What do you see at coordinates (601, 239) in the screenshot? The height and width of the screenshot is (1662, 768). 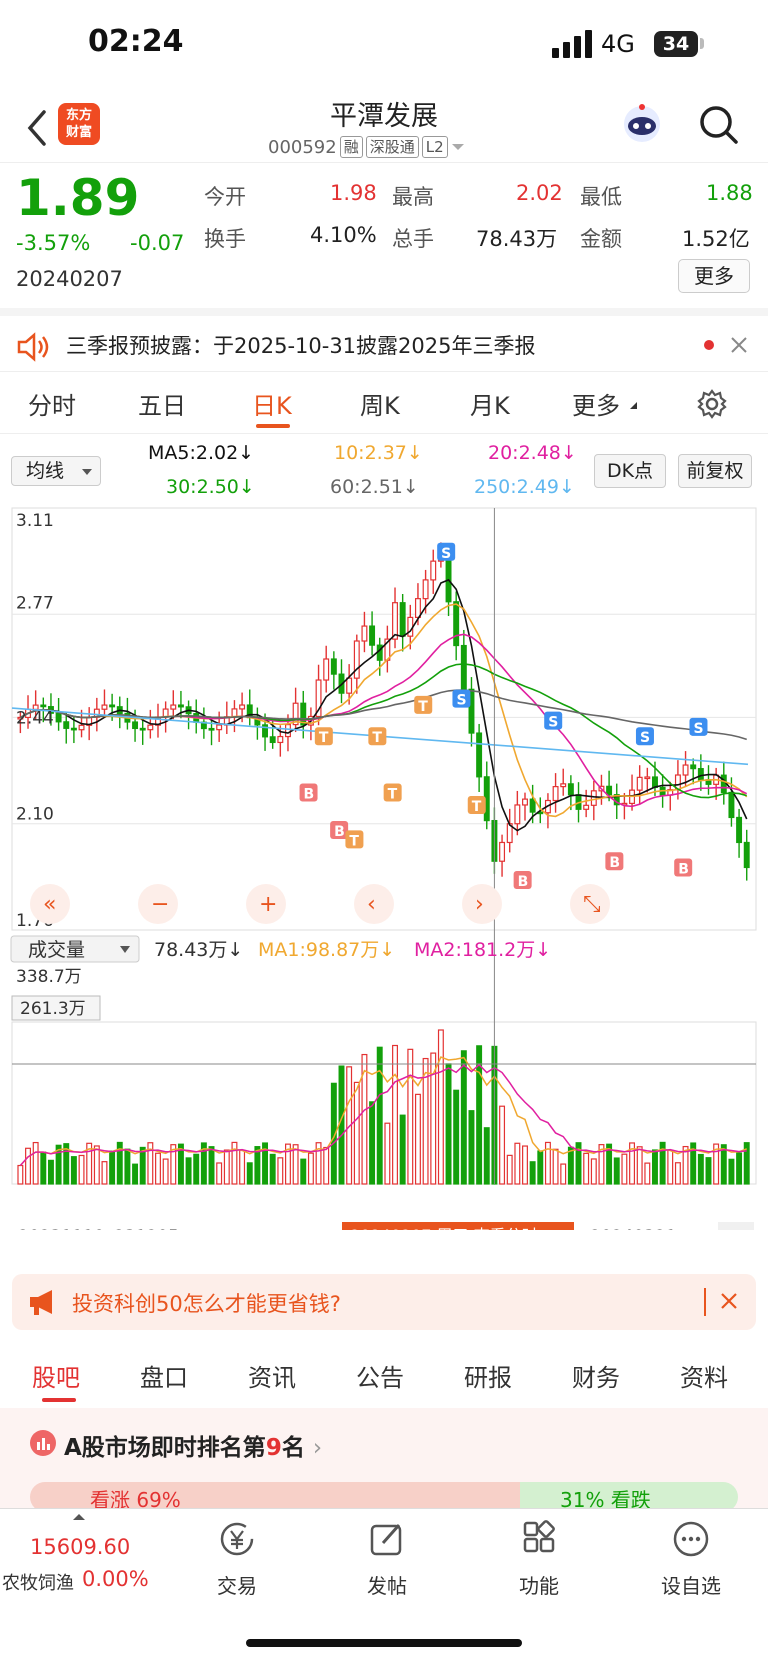 I see `amount-label: 金额` at bounding box center [601, 239].